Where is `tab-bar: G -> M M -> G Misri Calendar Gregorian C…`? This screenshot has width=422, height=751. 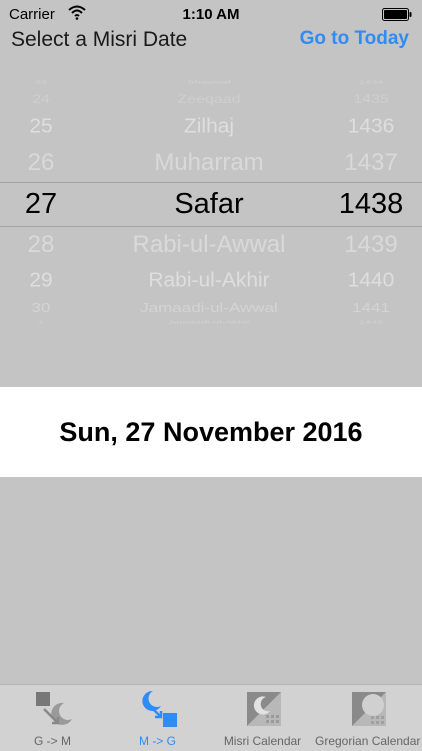
tab-bar: G -> M M -> G Misri Calendar Gregorian C… is located at coordinates (211, 717).